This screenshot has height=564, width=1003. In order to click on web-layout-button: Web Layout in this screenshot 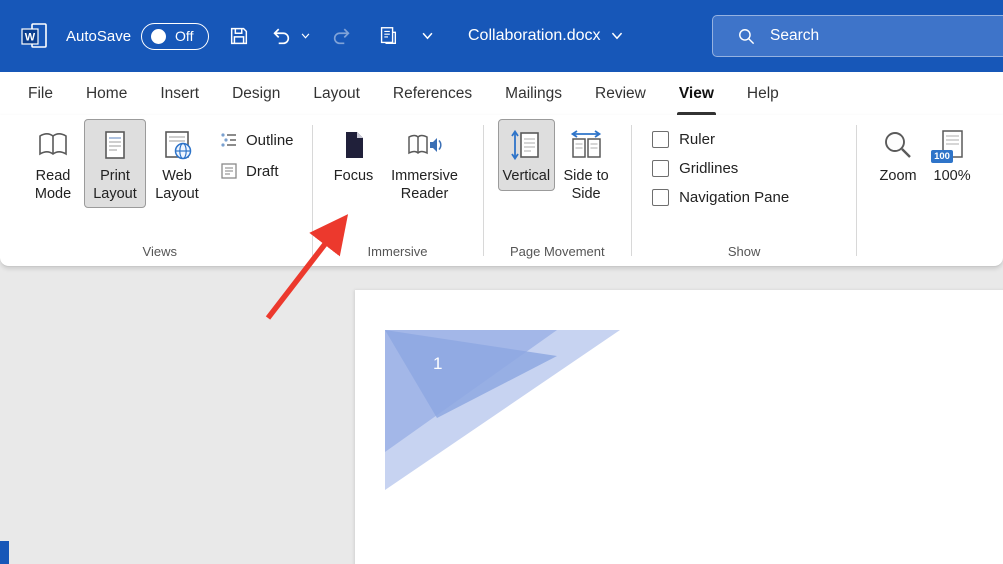, I will do `click(177, 163)`.